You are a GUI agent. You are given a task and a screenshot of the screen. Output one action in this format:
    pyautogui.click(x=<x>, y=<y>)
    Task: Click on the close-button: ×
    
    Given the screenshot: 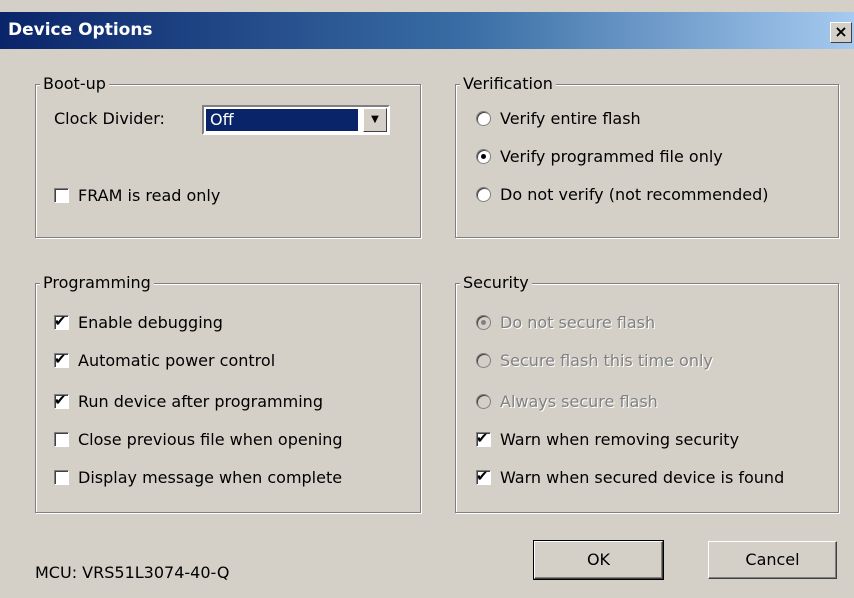 What is the action you would take?
    pyautogui.click(x=841, y=32)
    